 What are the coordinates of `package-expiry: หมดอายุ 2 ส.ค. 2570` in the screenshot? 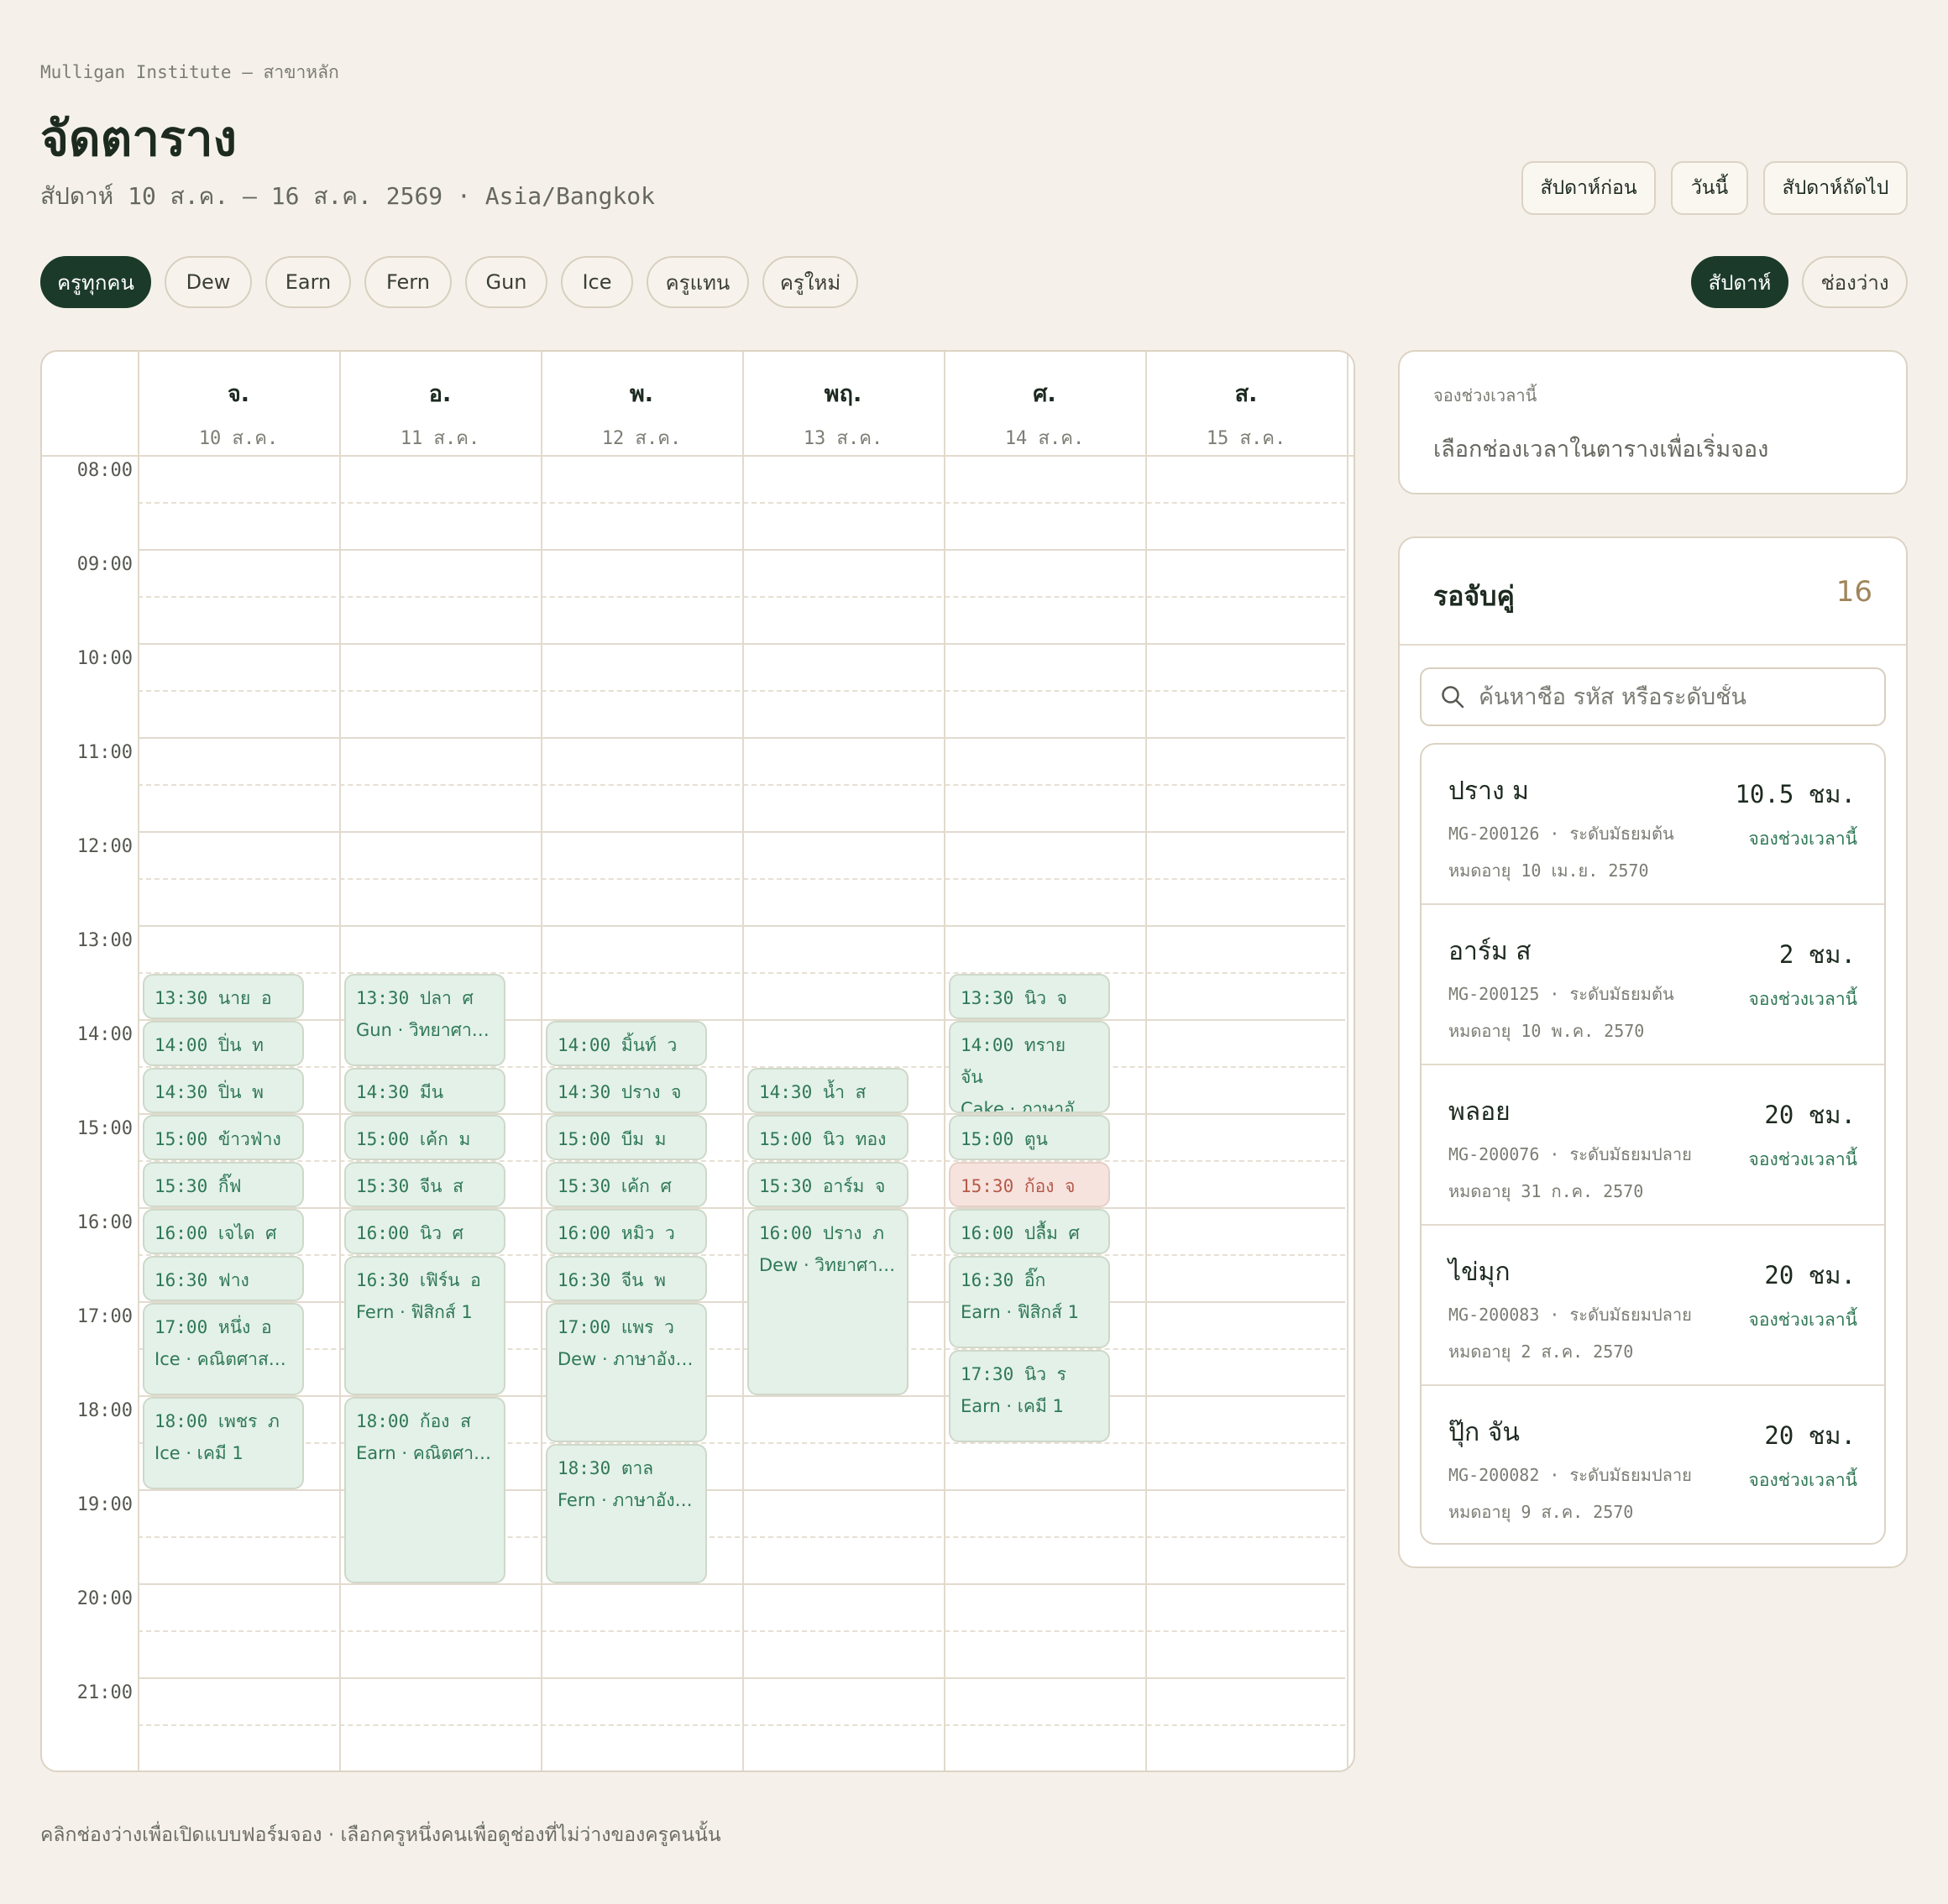 It's located at (1541, 1352).